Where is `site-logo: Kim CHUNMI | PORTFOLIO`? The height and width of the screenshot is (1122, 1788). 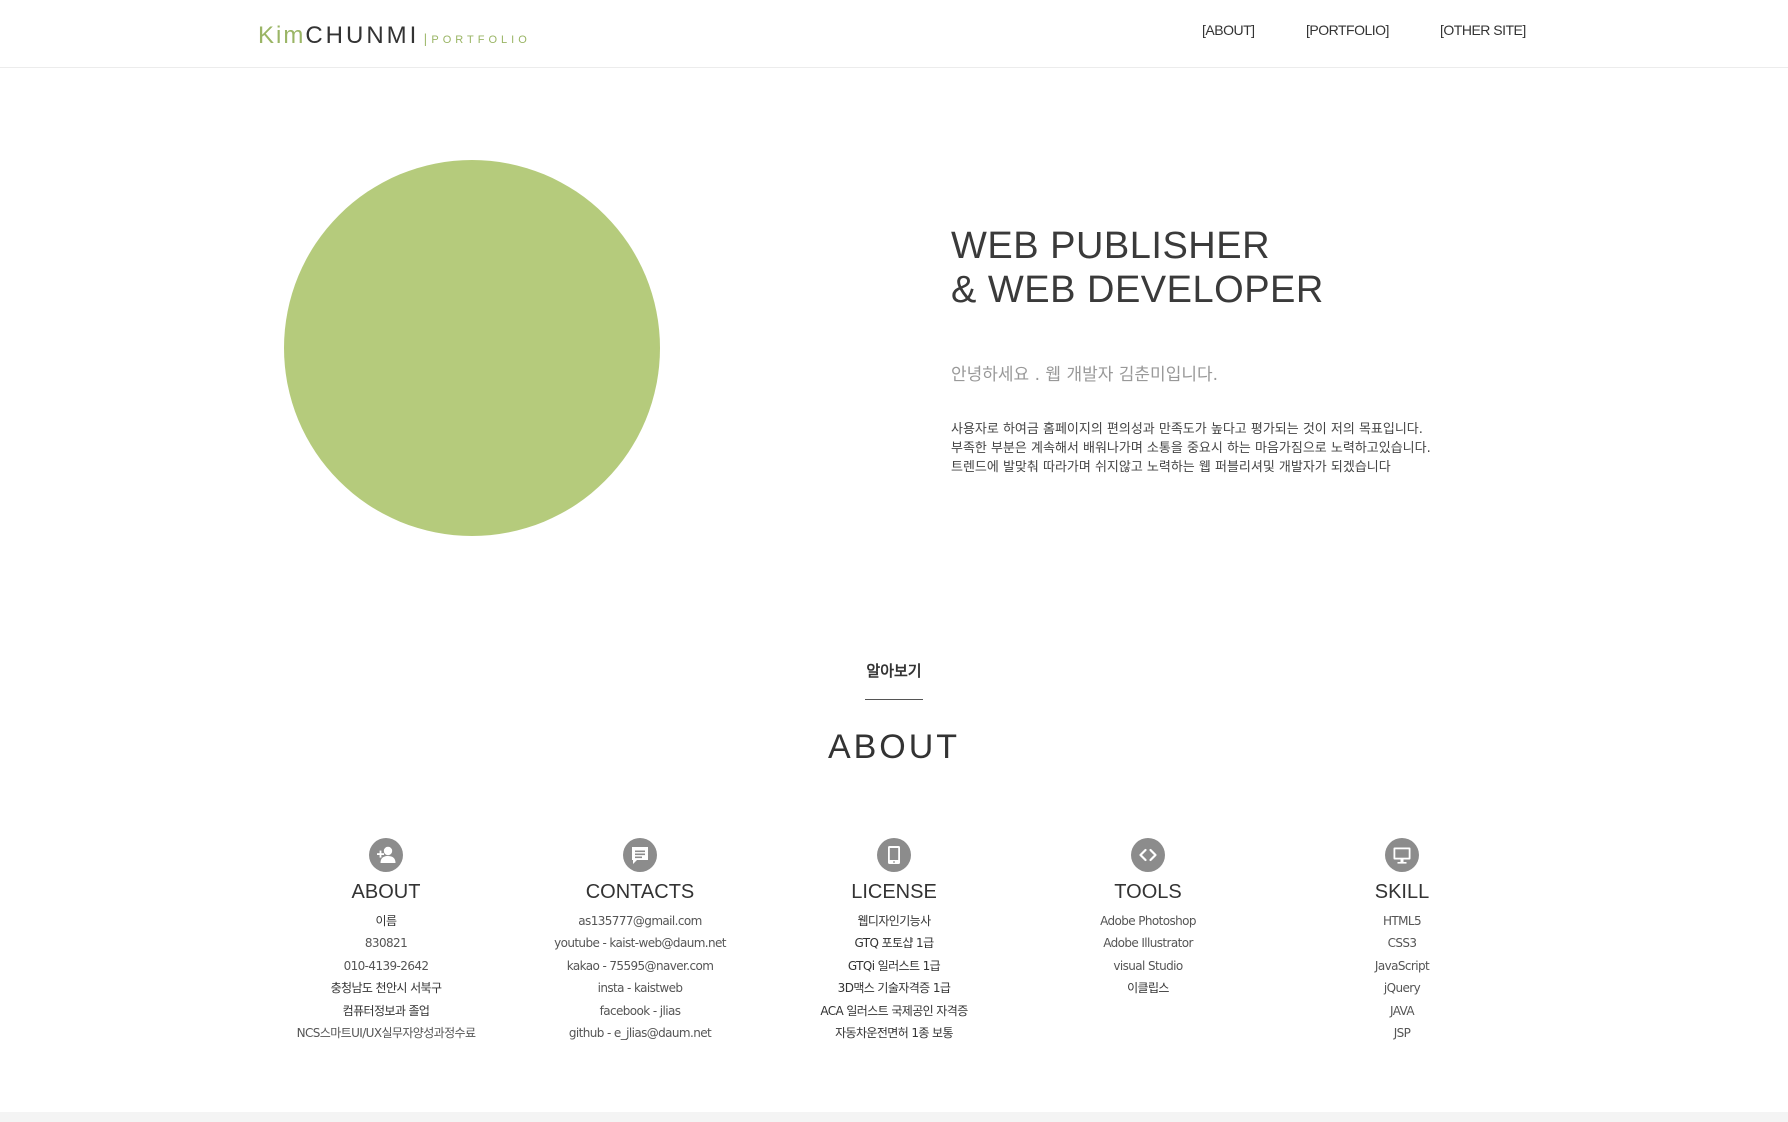 site-logo: Kim CHUNMI | PORTFOLIO is located at coordinates (394, 35).